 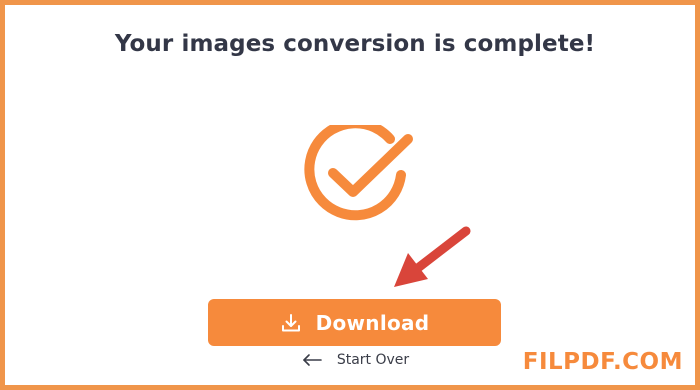 What do you see at coordinates (602, 362) in the screenshot?
I see `site-watermark: FILPDF.COM` at bounding box center [602, 362].